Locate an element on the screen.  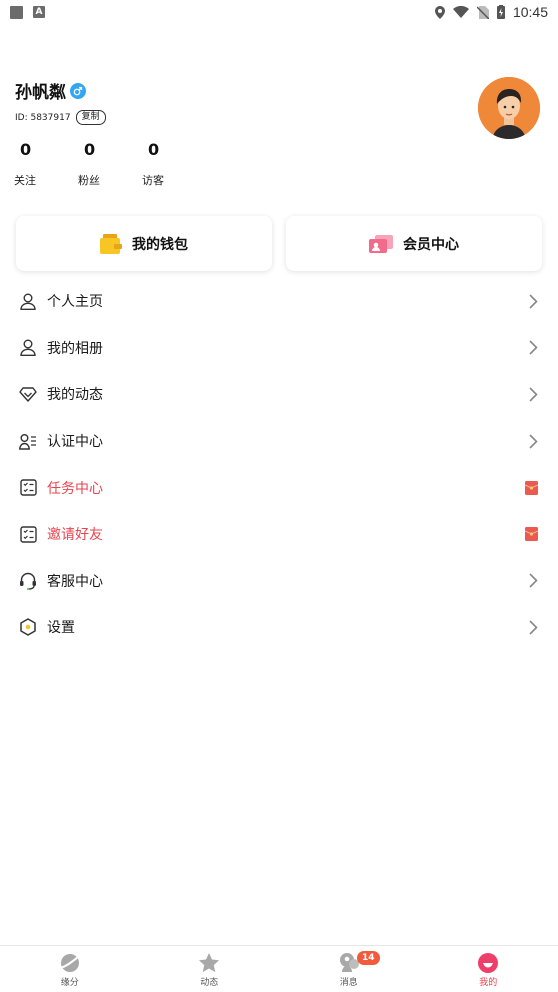
nav-tab-mine: 我的 is located at coordinates (488, 969).